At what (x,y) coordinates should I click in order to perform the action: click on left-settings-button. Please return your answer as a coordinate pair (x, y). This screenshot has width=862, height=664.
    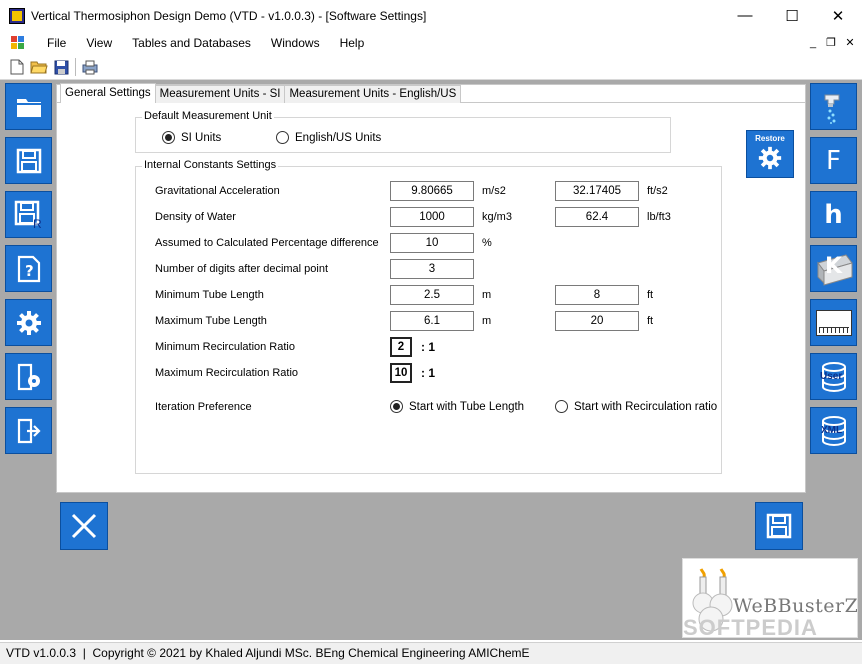
    Looking at the image, I should click on (28, 322).